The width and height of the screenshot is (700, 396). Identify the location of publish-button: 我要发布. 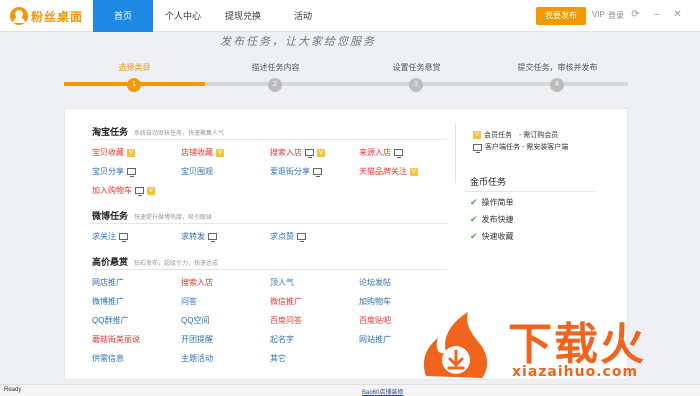
(561, 16).